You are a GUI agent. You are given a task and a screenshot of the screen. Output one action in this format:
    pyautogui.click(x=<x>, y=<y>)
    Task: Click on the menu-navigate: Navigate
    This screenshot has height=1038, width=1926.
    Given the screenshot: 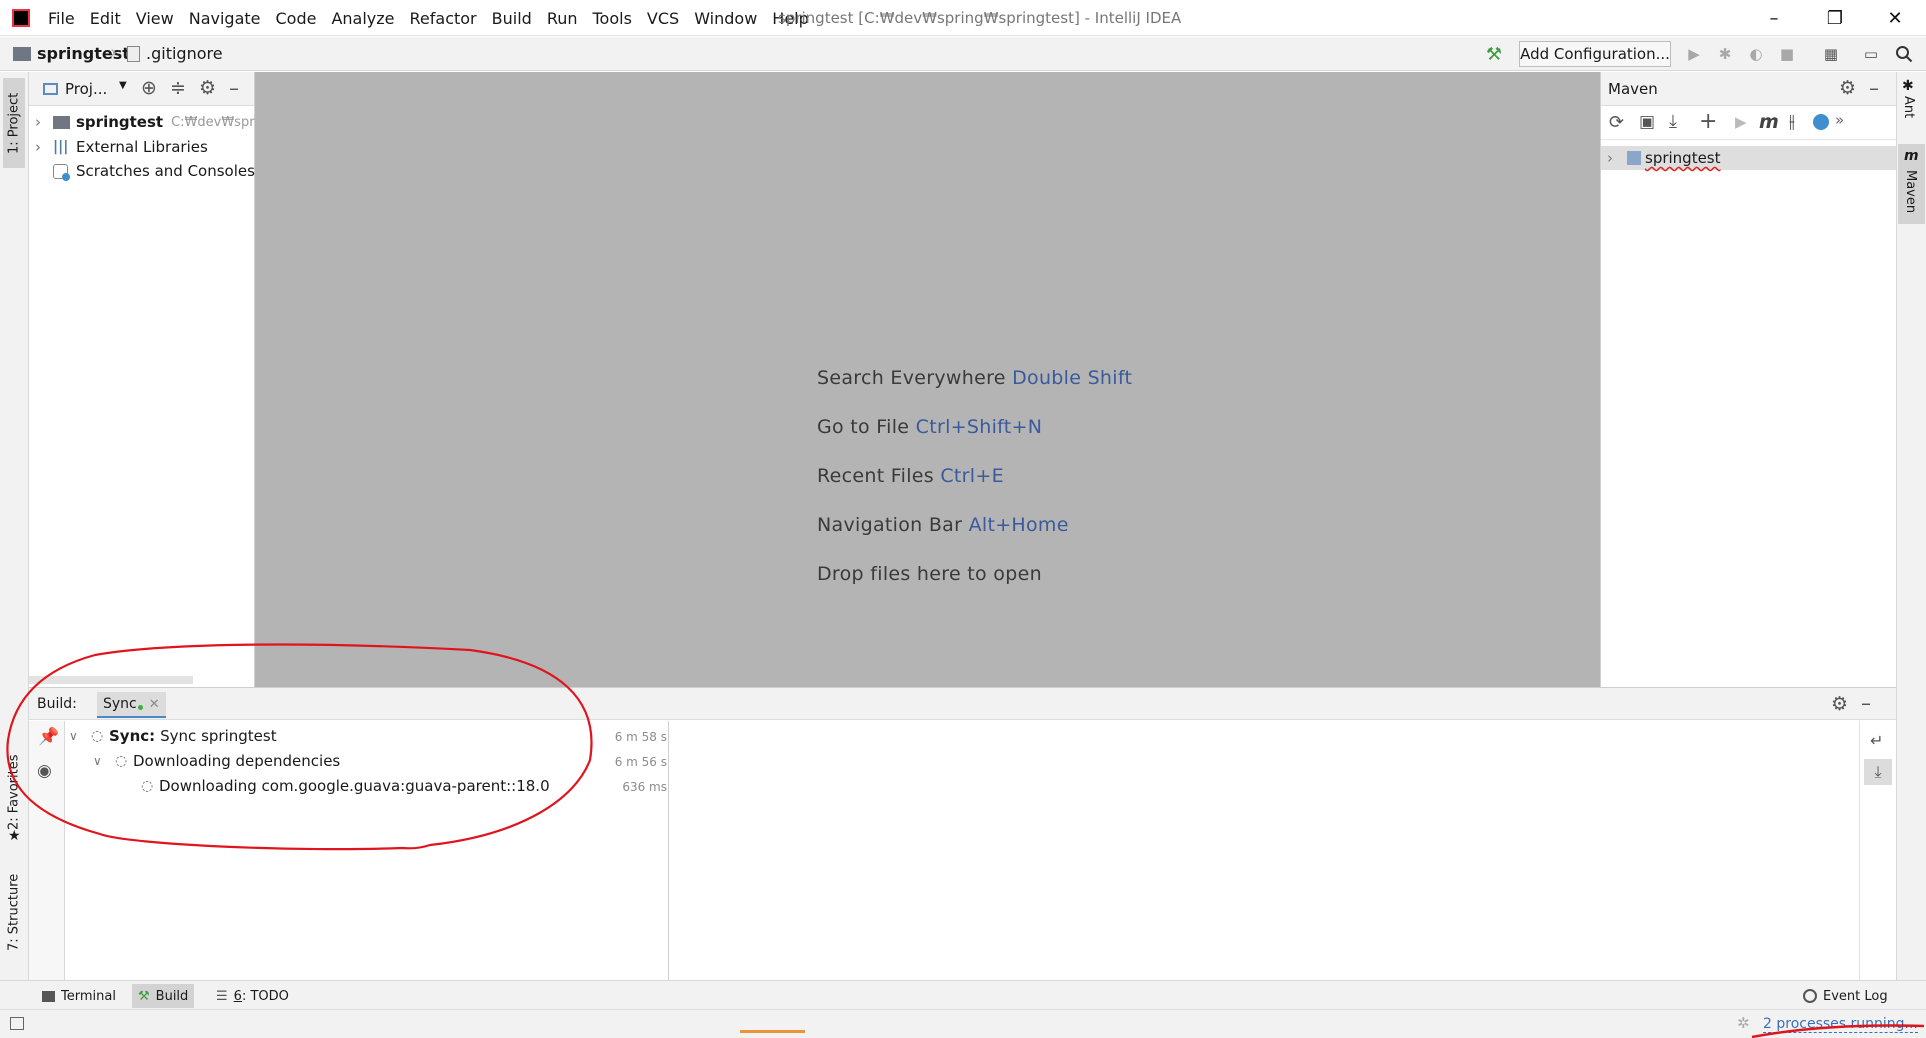 What is the action you would take?
    pyautogui.click(x=225, y=18)
    